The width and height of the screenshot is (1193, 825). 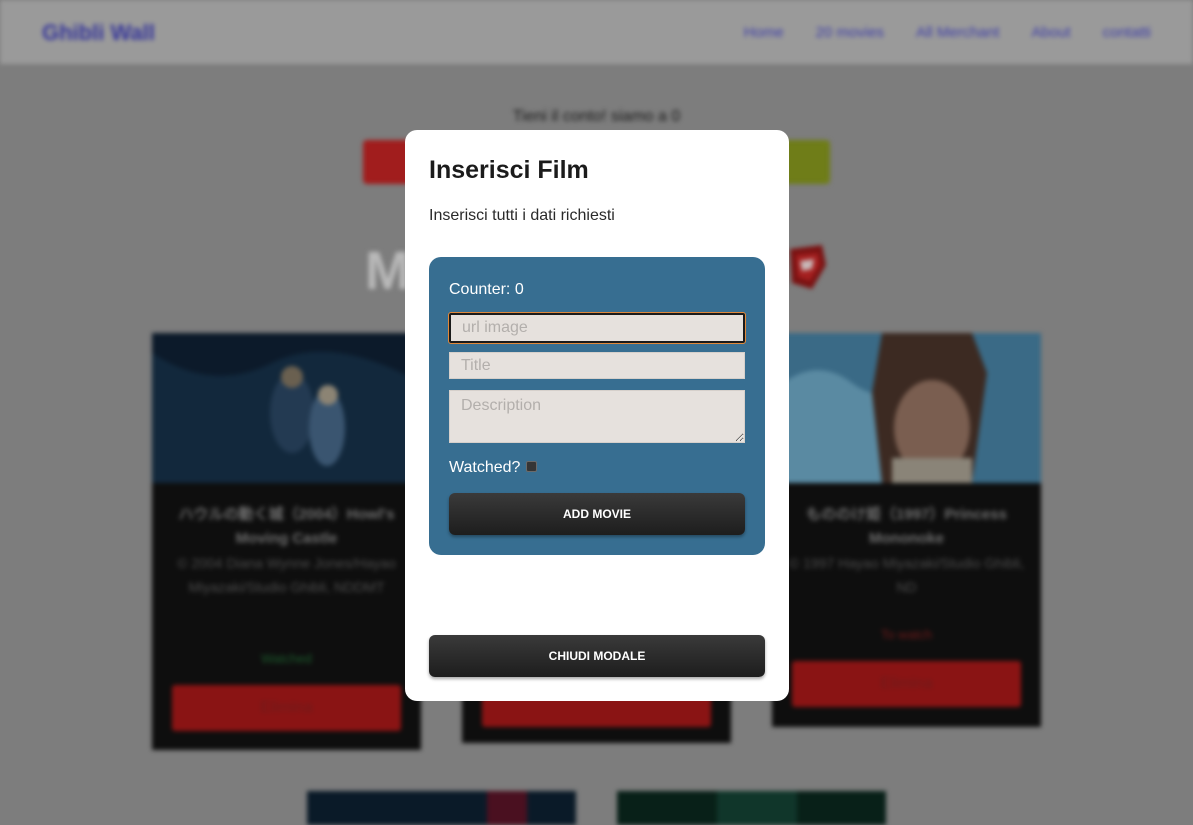 I want to click on close-modal-button: CHIUDI MODALE, so click(x=597, y=656).